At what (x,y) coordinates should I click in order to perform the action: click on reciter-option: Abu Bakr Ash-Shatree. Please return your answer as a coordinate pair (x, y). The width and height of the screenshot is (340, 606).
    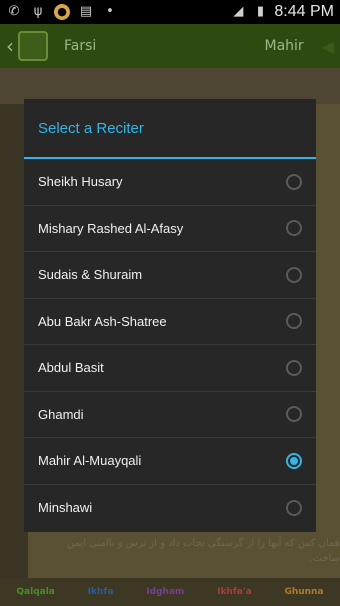
    Looking at the image, I should click on (170, 322).